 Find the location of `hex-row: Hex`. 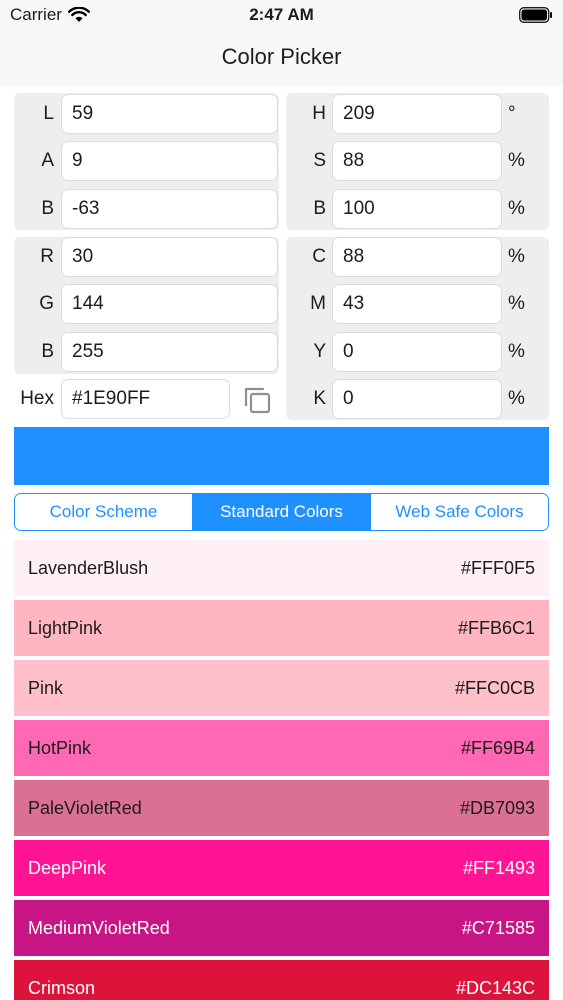

hex-row: Hex is located at coordinates (146, 399).